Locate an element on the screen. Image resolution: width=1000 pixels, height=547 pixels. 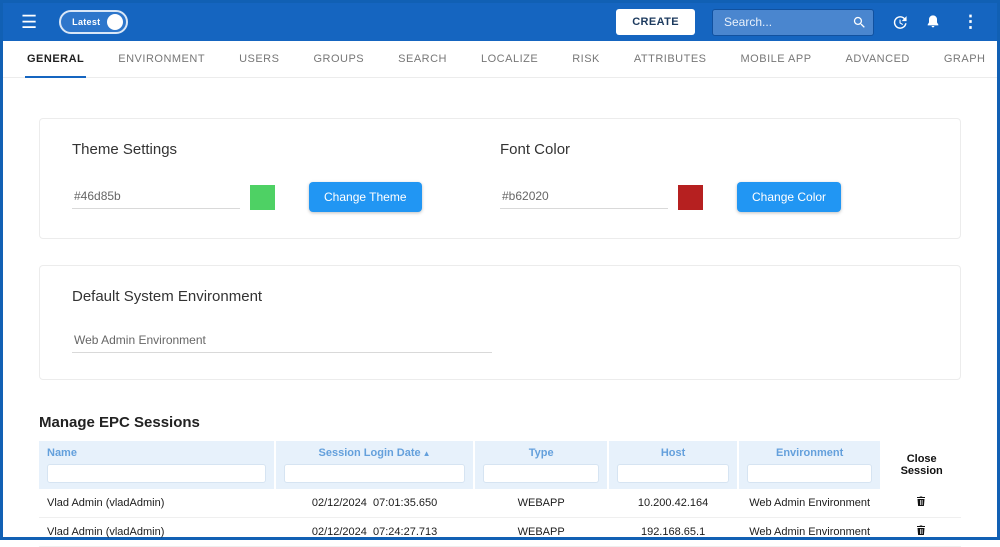
change-color-button: Change Color is located at coordinates (789, 197).